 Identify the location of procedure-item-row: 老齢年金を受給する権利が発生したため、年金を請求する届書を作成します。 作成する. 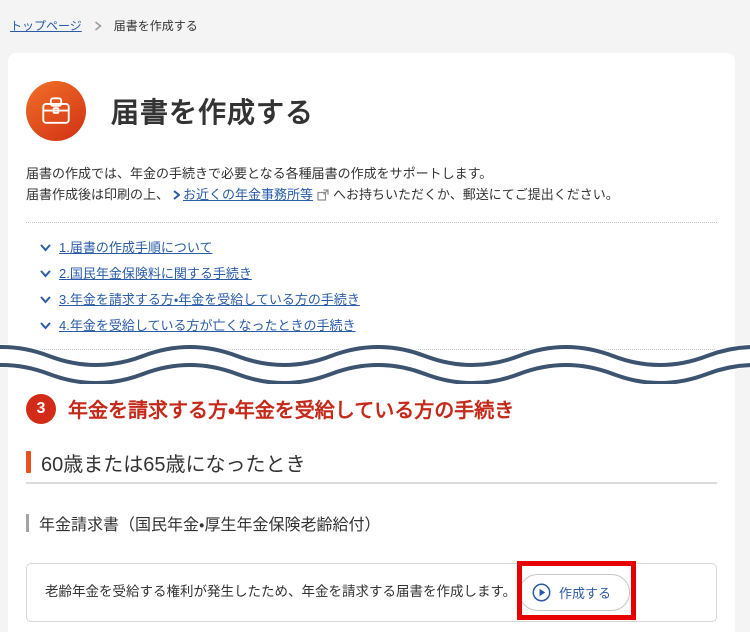
(371, 591).